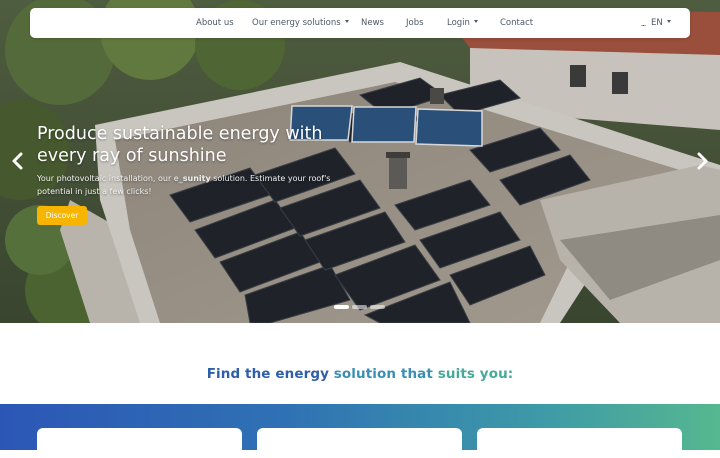  Describe the element at coordinates (296, 23) in the screenshot. I see `nav-energy-solutions-label: Our energy solutions` at that location.